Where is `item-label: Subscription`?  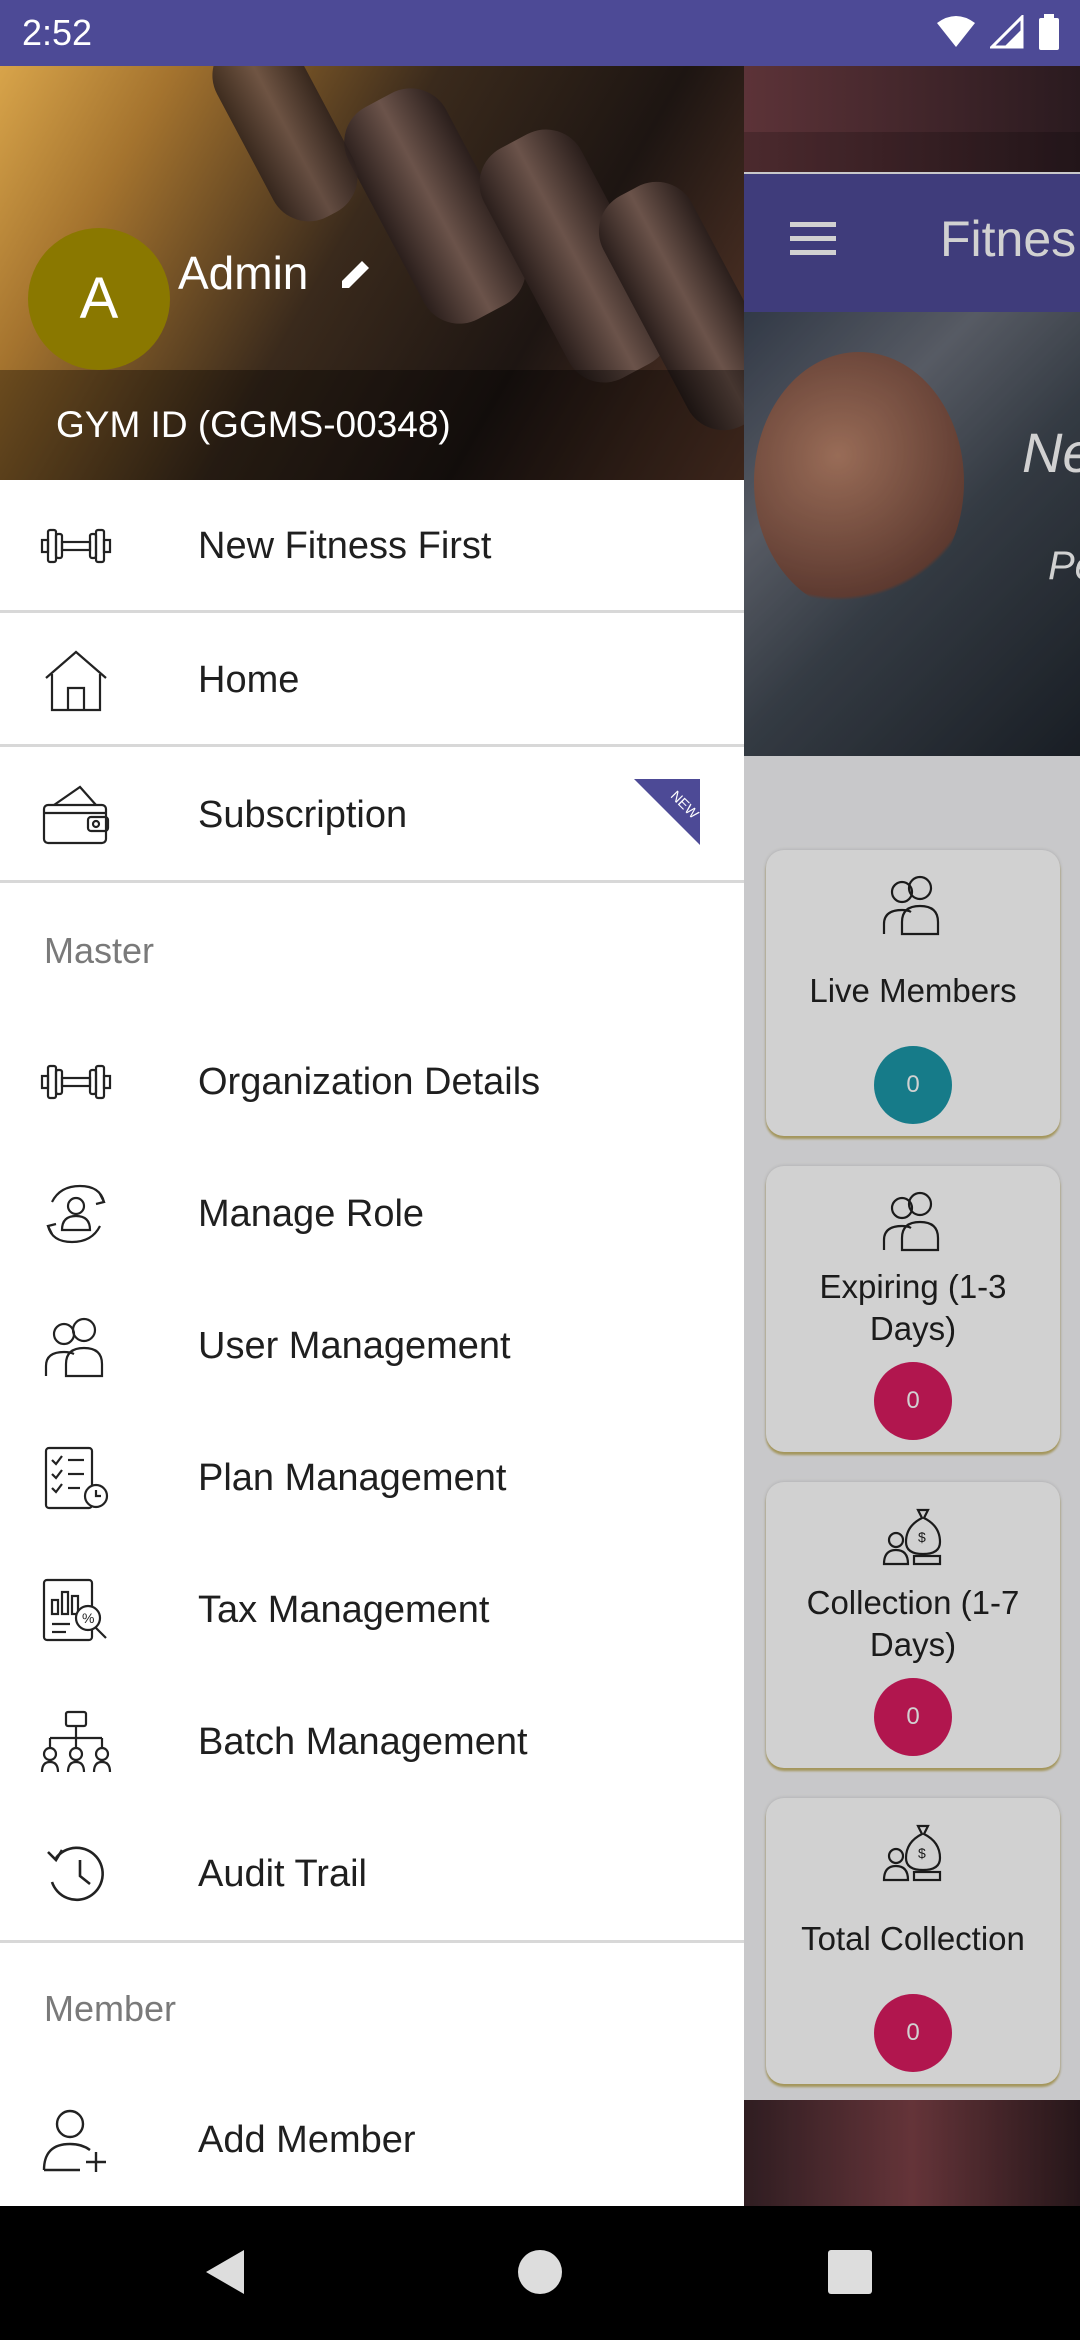
item-label: Subscription is located at coordinates (303, 815).